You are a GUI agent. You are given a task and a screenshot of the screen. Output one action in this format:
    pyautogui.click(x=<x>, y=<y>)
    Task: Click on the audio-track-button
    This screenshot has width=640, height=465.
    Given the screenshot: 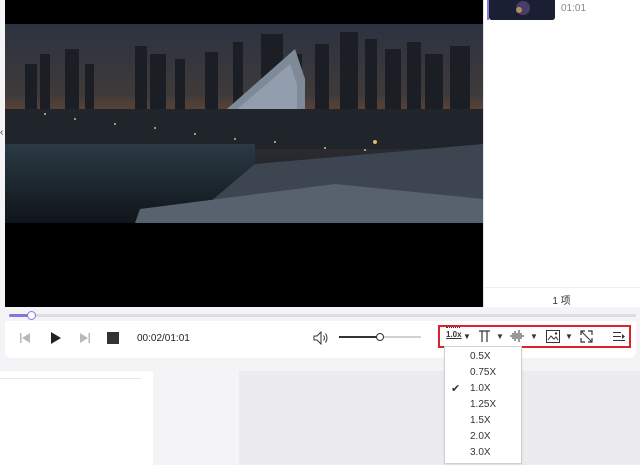 What is the action you would take?
    pyautogui.click(x=518, y=336)
    